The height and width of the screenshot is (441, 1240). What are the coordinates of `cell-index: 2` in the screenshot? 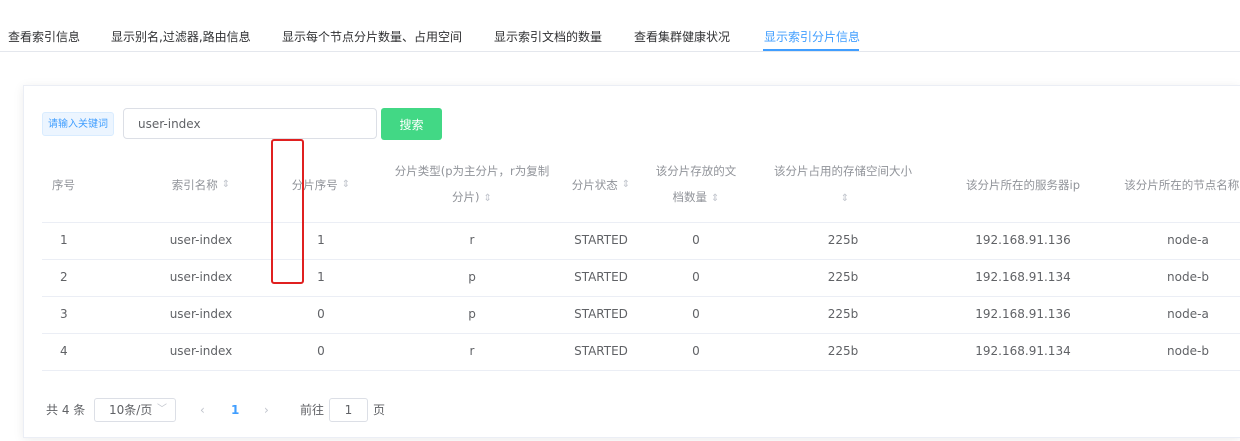 It's located at (64, 277).